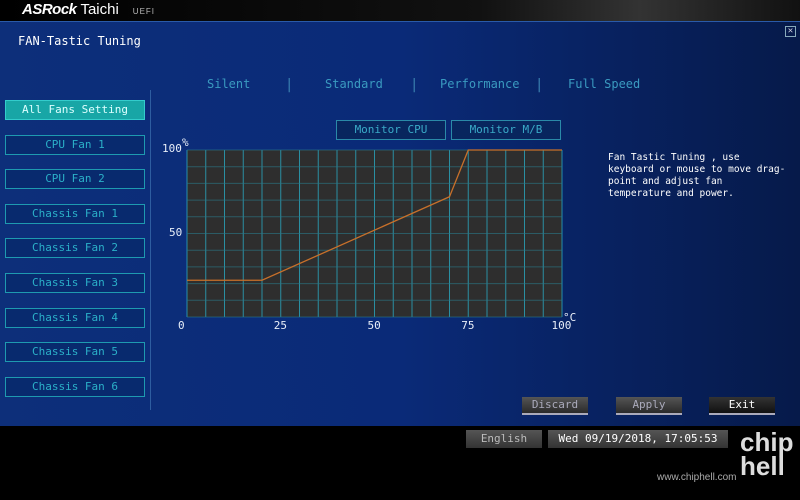 This screenshot has width=800, height=500. I want to click on y-tick-label: 50, so click(176, 232).